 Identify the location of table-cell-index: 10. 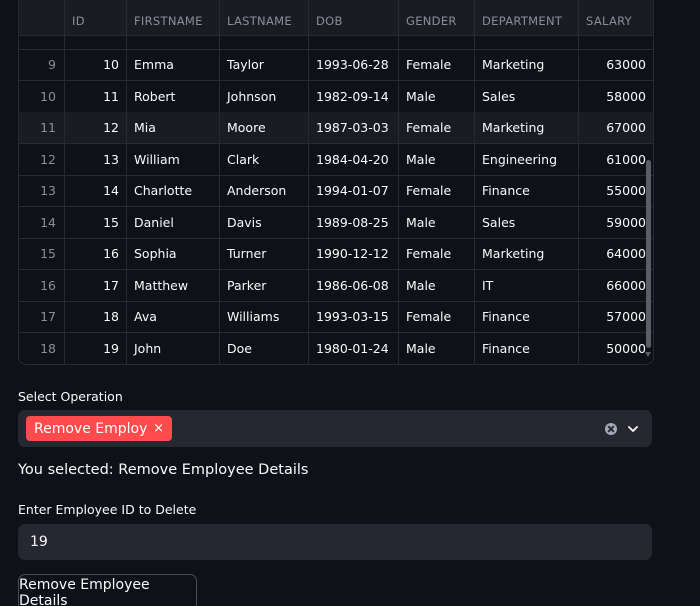
(42, 96).